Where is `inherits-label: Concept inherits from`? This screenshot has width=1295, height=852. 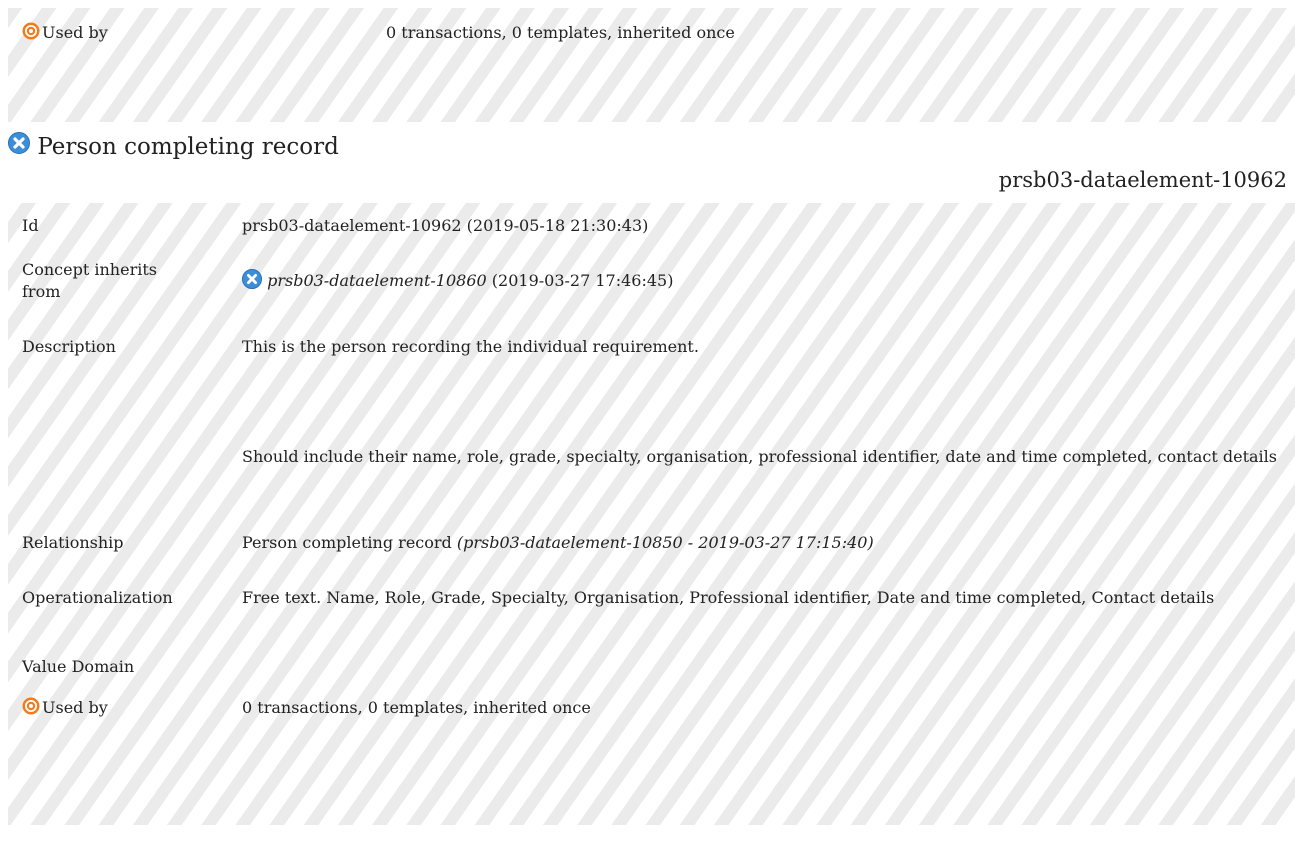 inherits-label: Concept inherits from is located at coordinates (89, 280).